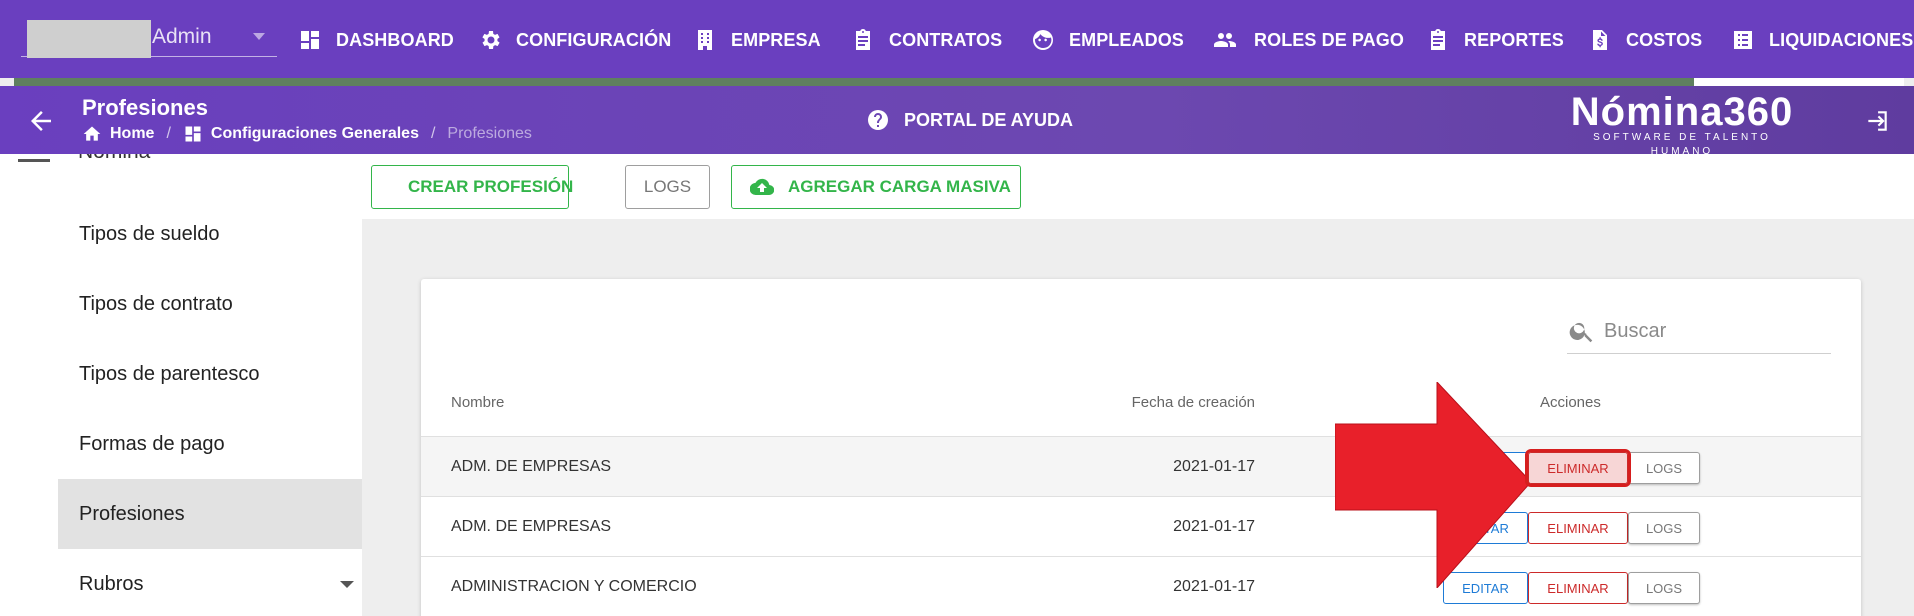 The image size is (1914, 616). I want to click on list-menu-icon, so click(34, 158).